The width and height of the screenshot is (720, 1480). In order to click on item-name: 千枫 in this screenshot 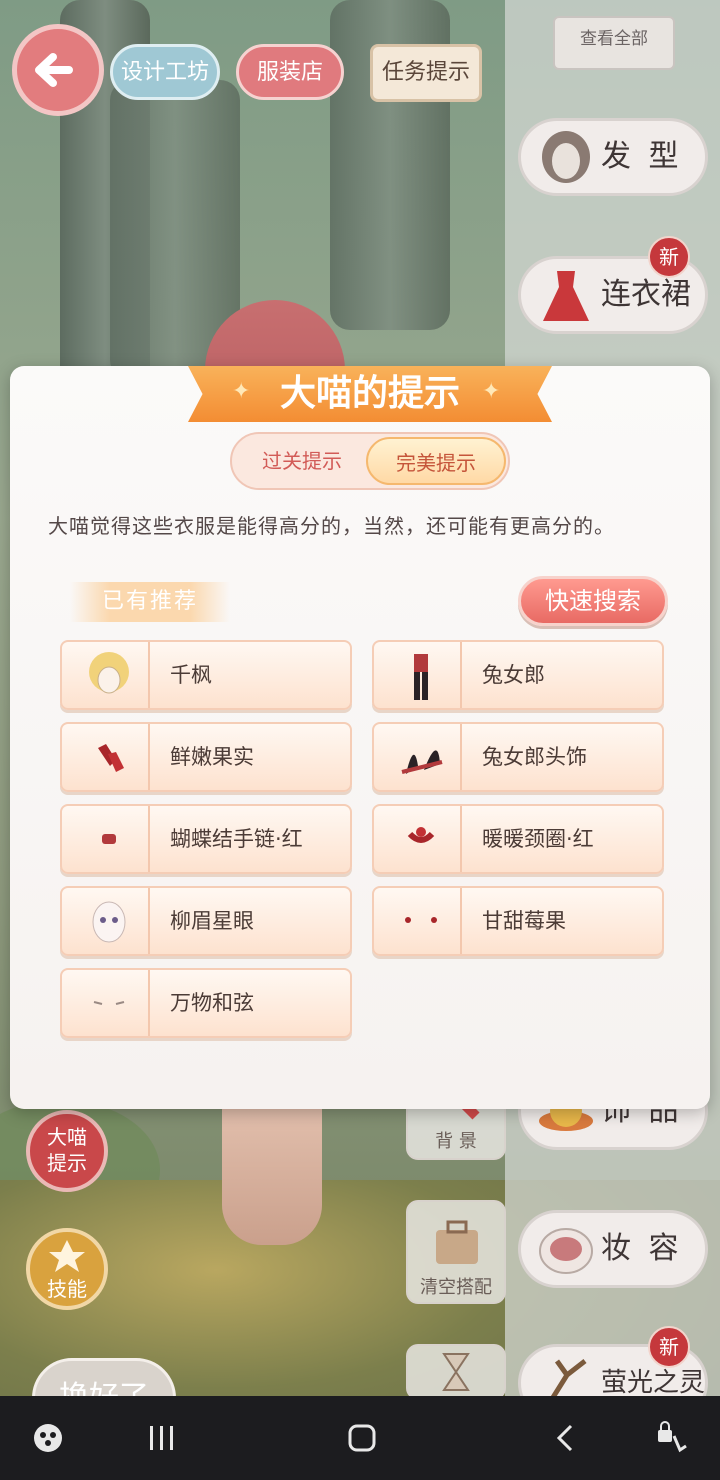, I will do `click(191, 675)`.